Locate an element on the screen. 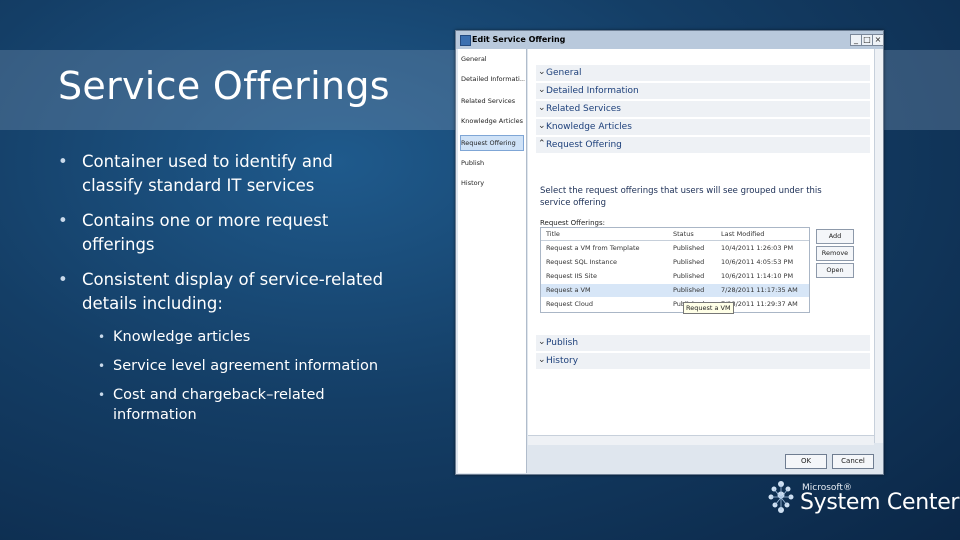 The width and height of the screenshot is (960, 540). cell-modified: 10/6/2011 4:05:53 PM is located at coordinates (757, 262).